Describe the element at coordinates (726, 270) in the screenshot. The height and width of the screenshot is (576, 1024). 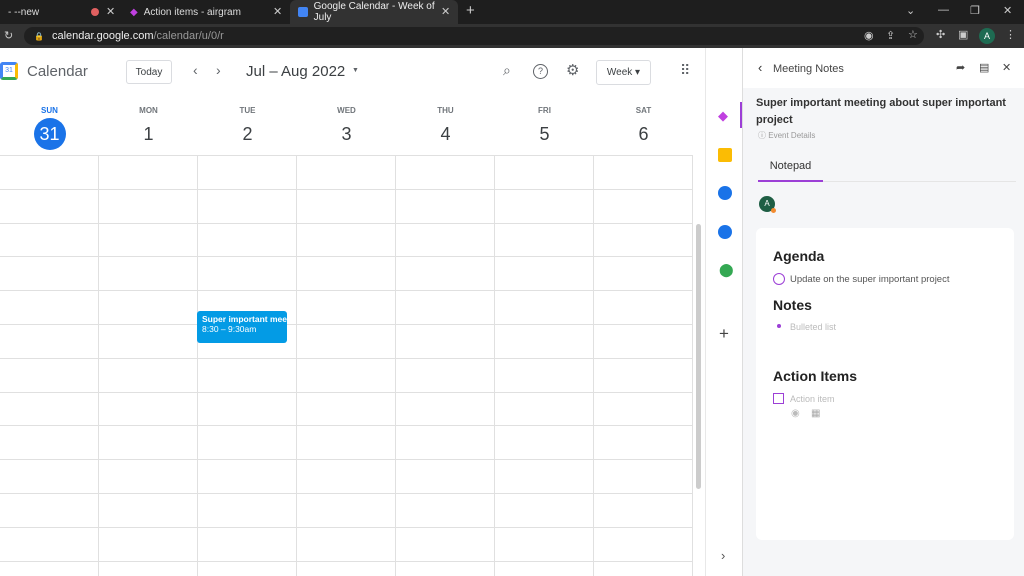
I see `maps-icon: ⬤` at that location.